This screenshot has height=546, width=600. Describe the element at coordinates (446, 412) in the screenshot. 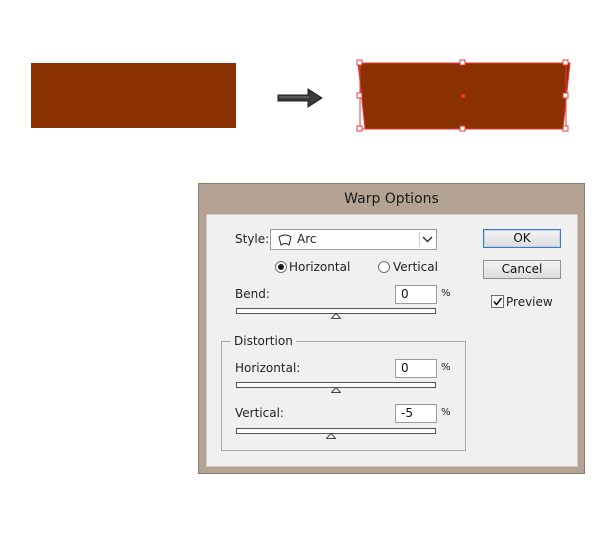

I see `distortion-vertical-percent-label: %` at that location.